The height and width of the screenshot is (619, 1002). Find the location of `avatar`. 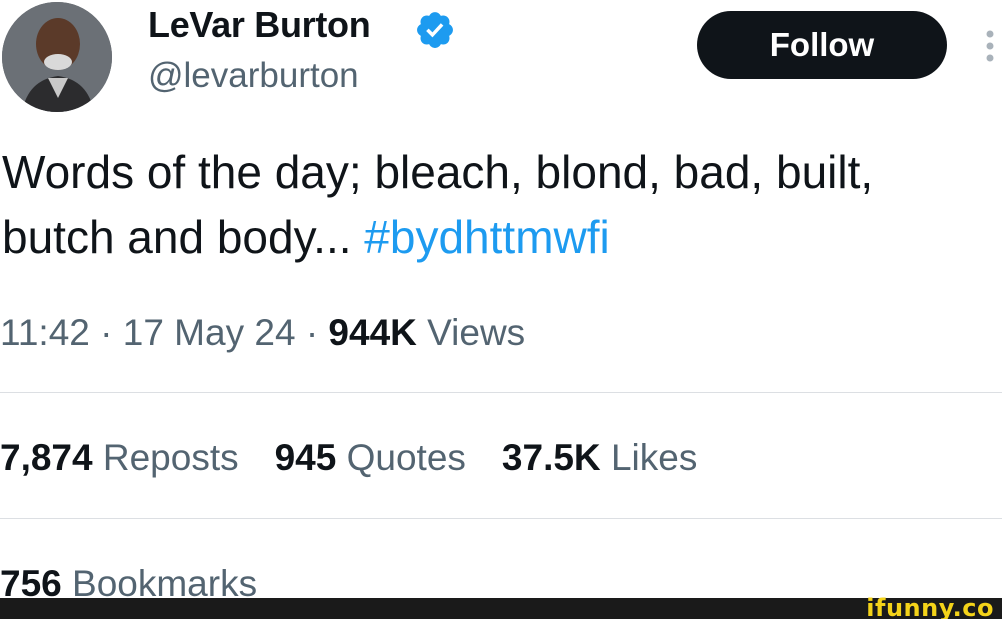

avatar is located at coordinates (57, 57).